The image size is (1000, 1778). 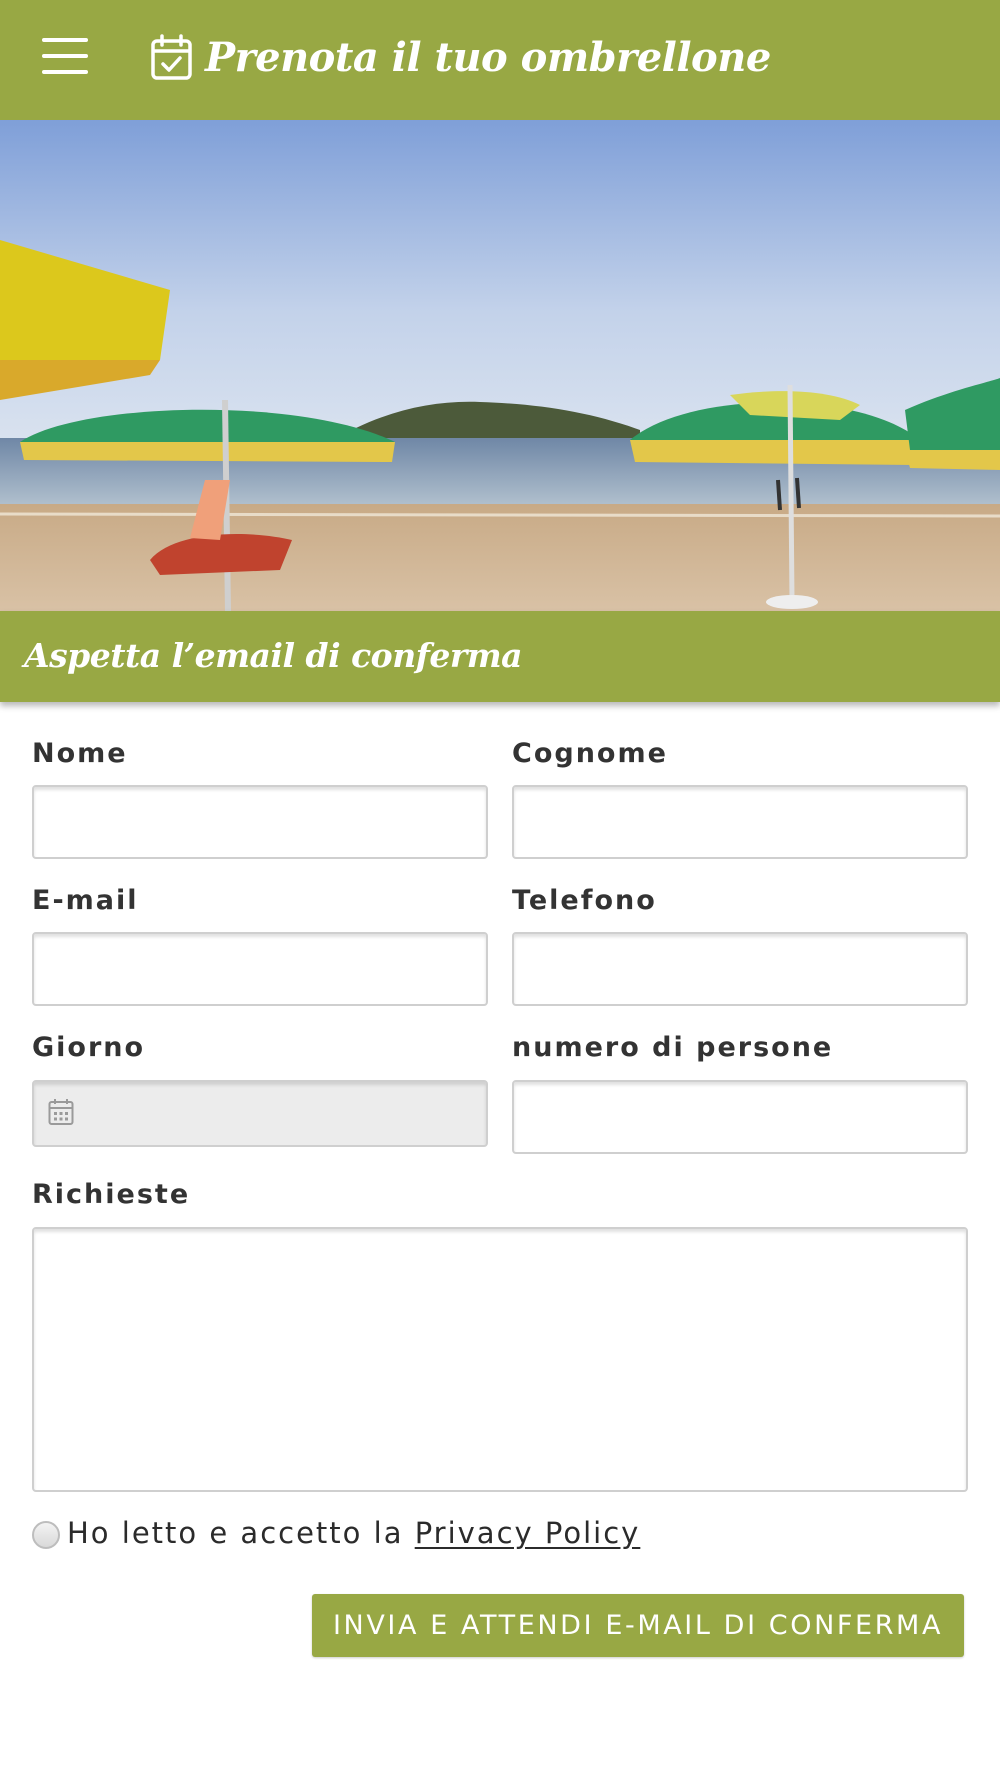 I want to click on nome-label: Nome, so click(x=80, y=753).